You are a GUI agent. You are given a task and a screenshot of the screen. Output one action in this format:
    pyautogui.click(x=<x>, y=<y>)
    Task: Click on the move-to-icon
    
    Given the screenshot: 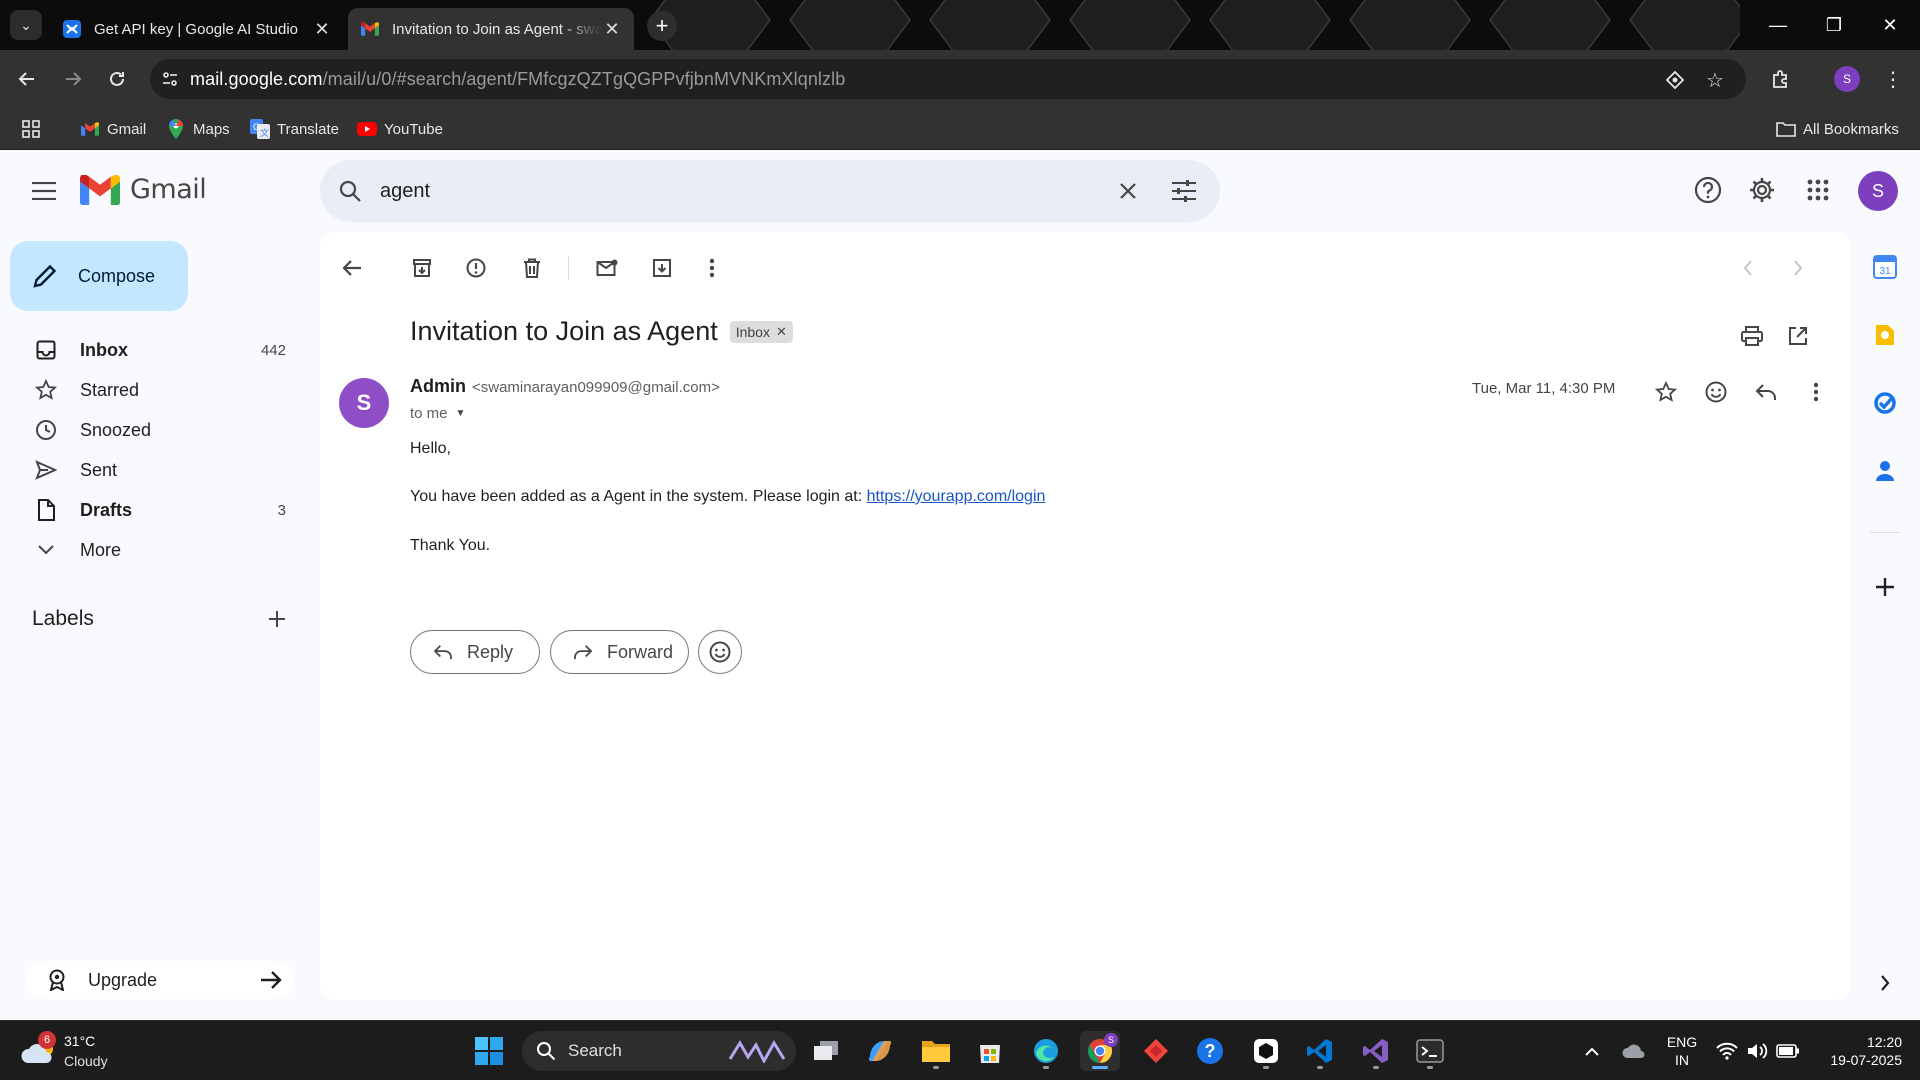 What is the action you would take?
    pyautogui.click(x=662, y=268)
    